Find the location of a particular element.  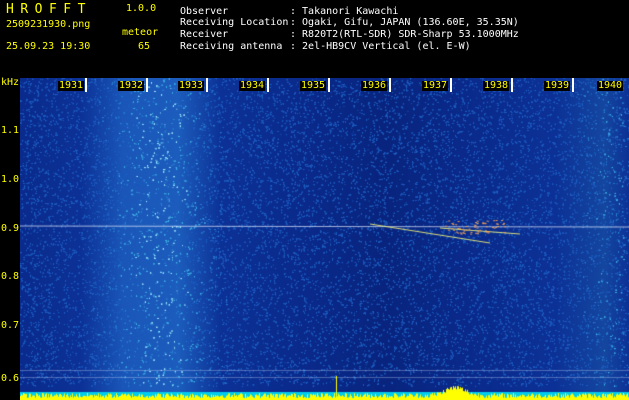

x-tick-label: 1940 is located at coordinates (610, 85).